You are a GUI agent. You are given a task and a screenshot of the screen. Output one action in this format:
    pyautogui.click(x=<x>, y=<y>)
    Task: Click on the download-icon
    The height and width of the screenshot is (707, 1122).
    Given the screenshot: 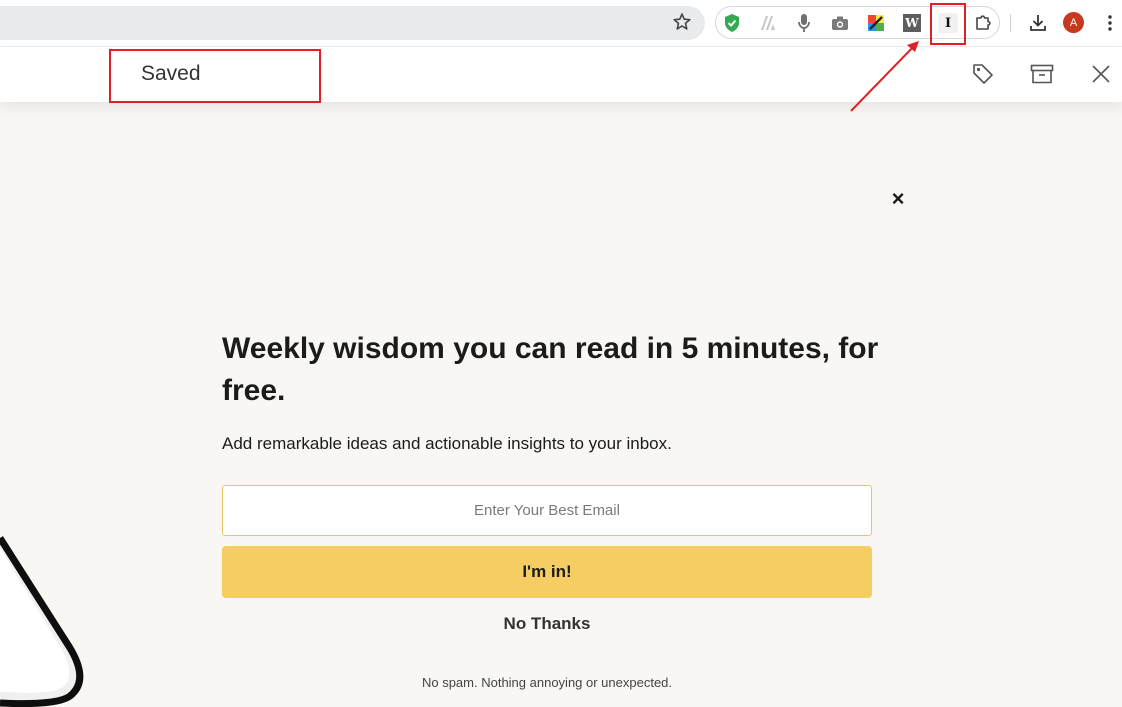 What is the action you would take?
    pyautogui.click(x=1038, y=23)
    